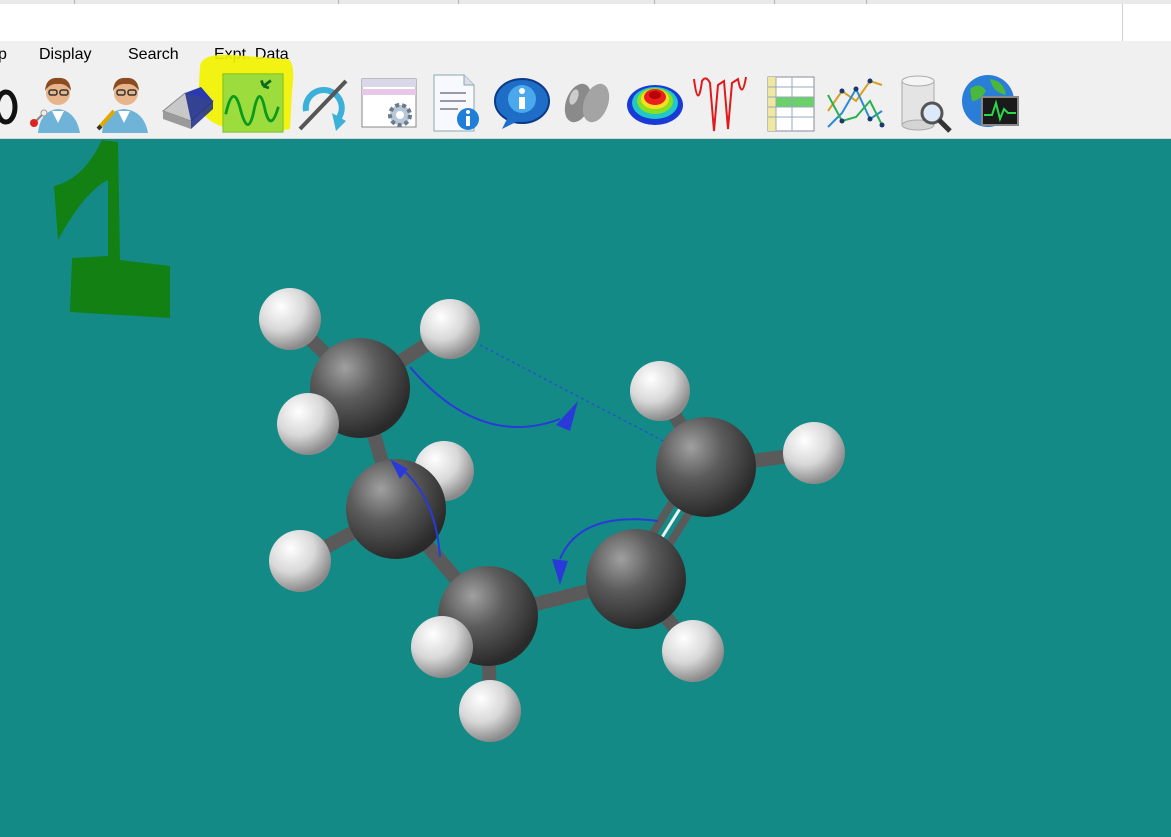 The image size is (1171, 837). I want to click on info-bubble-tool, so click(521, 103).